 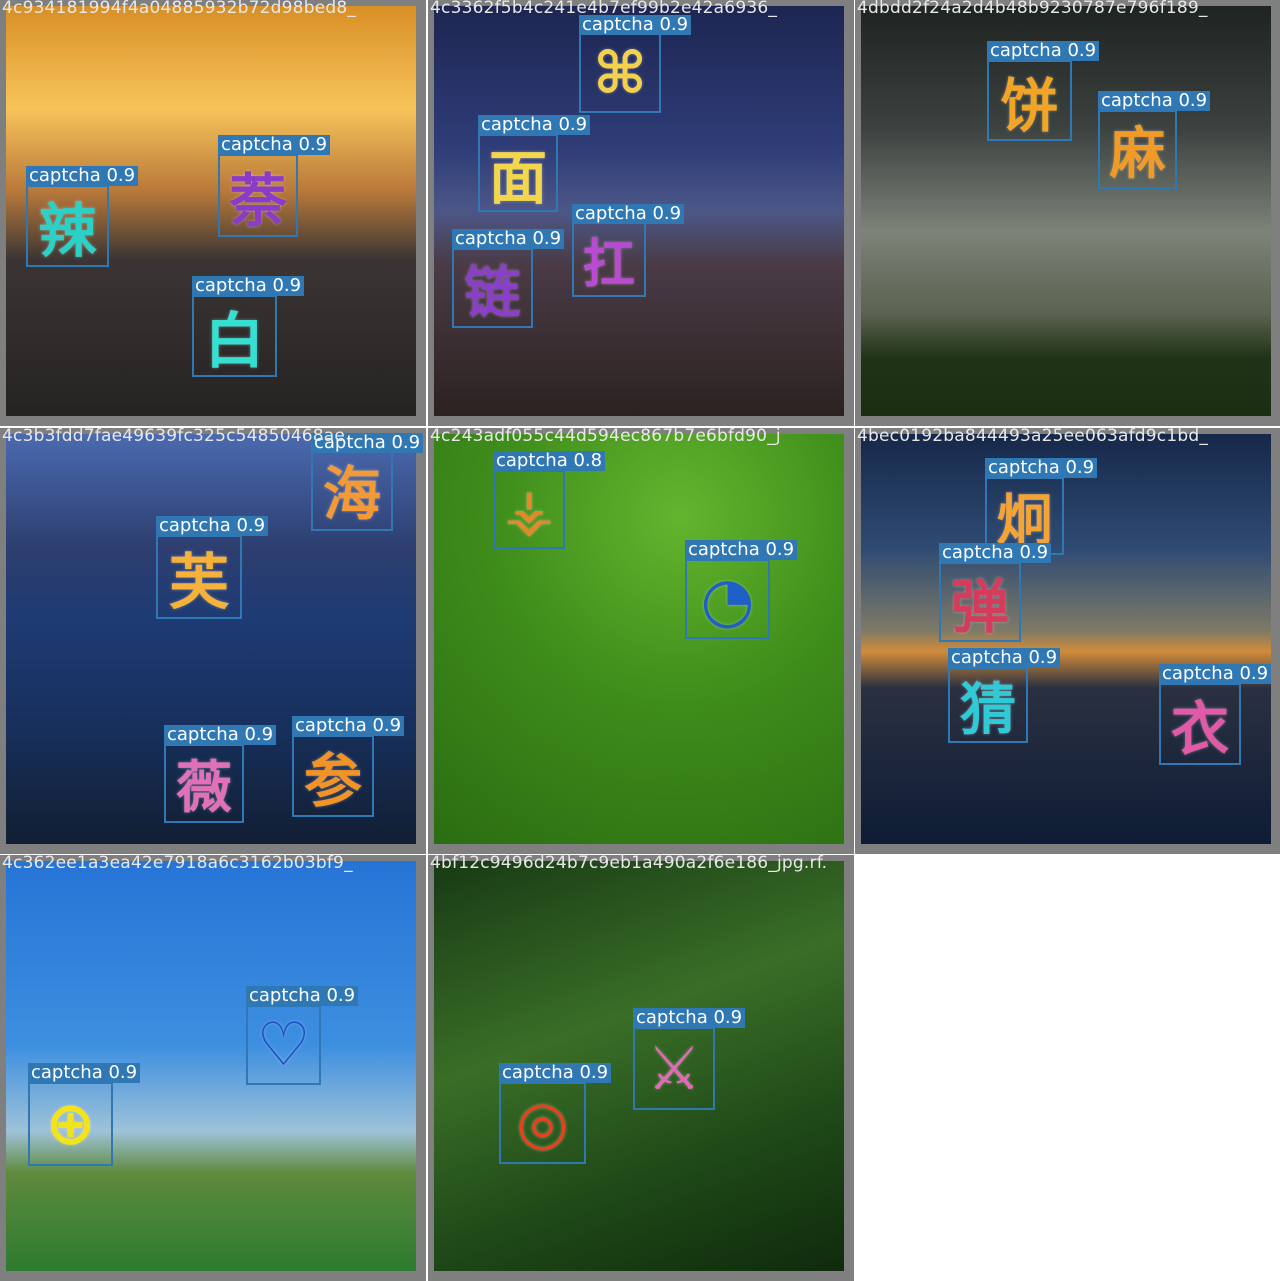 I want to click on detection-box: ♡, so click(x=283, y=1045).